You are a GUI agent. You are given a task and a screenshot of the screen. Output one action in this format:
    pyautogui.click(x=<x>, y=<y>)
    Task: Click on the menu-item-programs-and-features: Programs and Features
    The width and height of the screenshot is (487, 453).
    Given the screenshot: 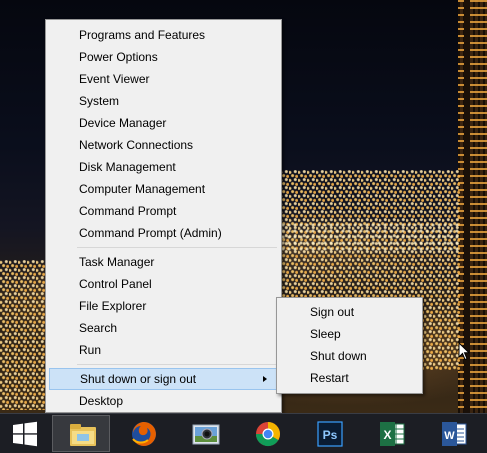 What is the action you would take?
    pyautogui.click(x=163, y=35)
    